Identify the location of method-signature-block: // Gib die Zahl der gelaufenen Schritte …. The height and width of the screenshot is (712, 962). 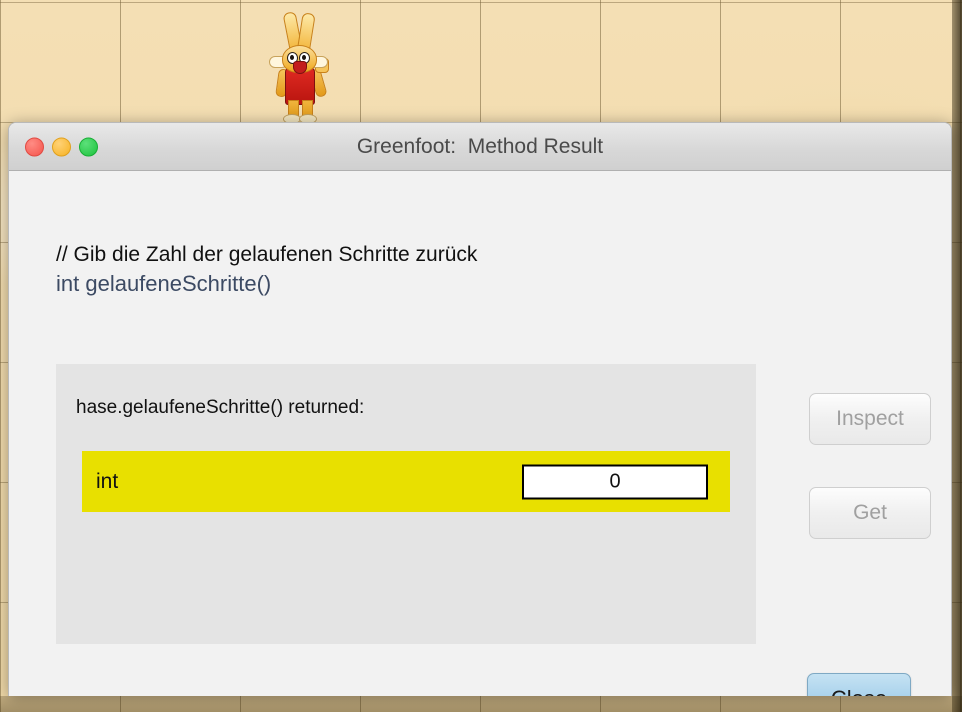
(266, 270).